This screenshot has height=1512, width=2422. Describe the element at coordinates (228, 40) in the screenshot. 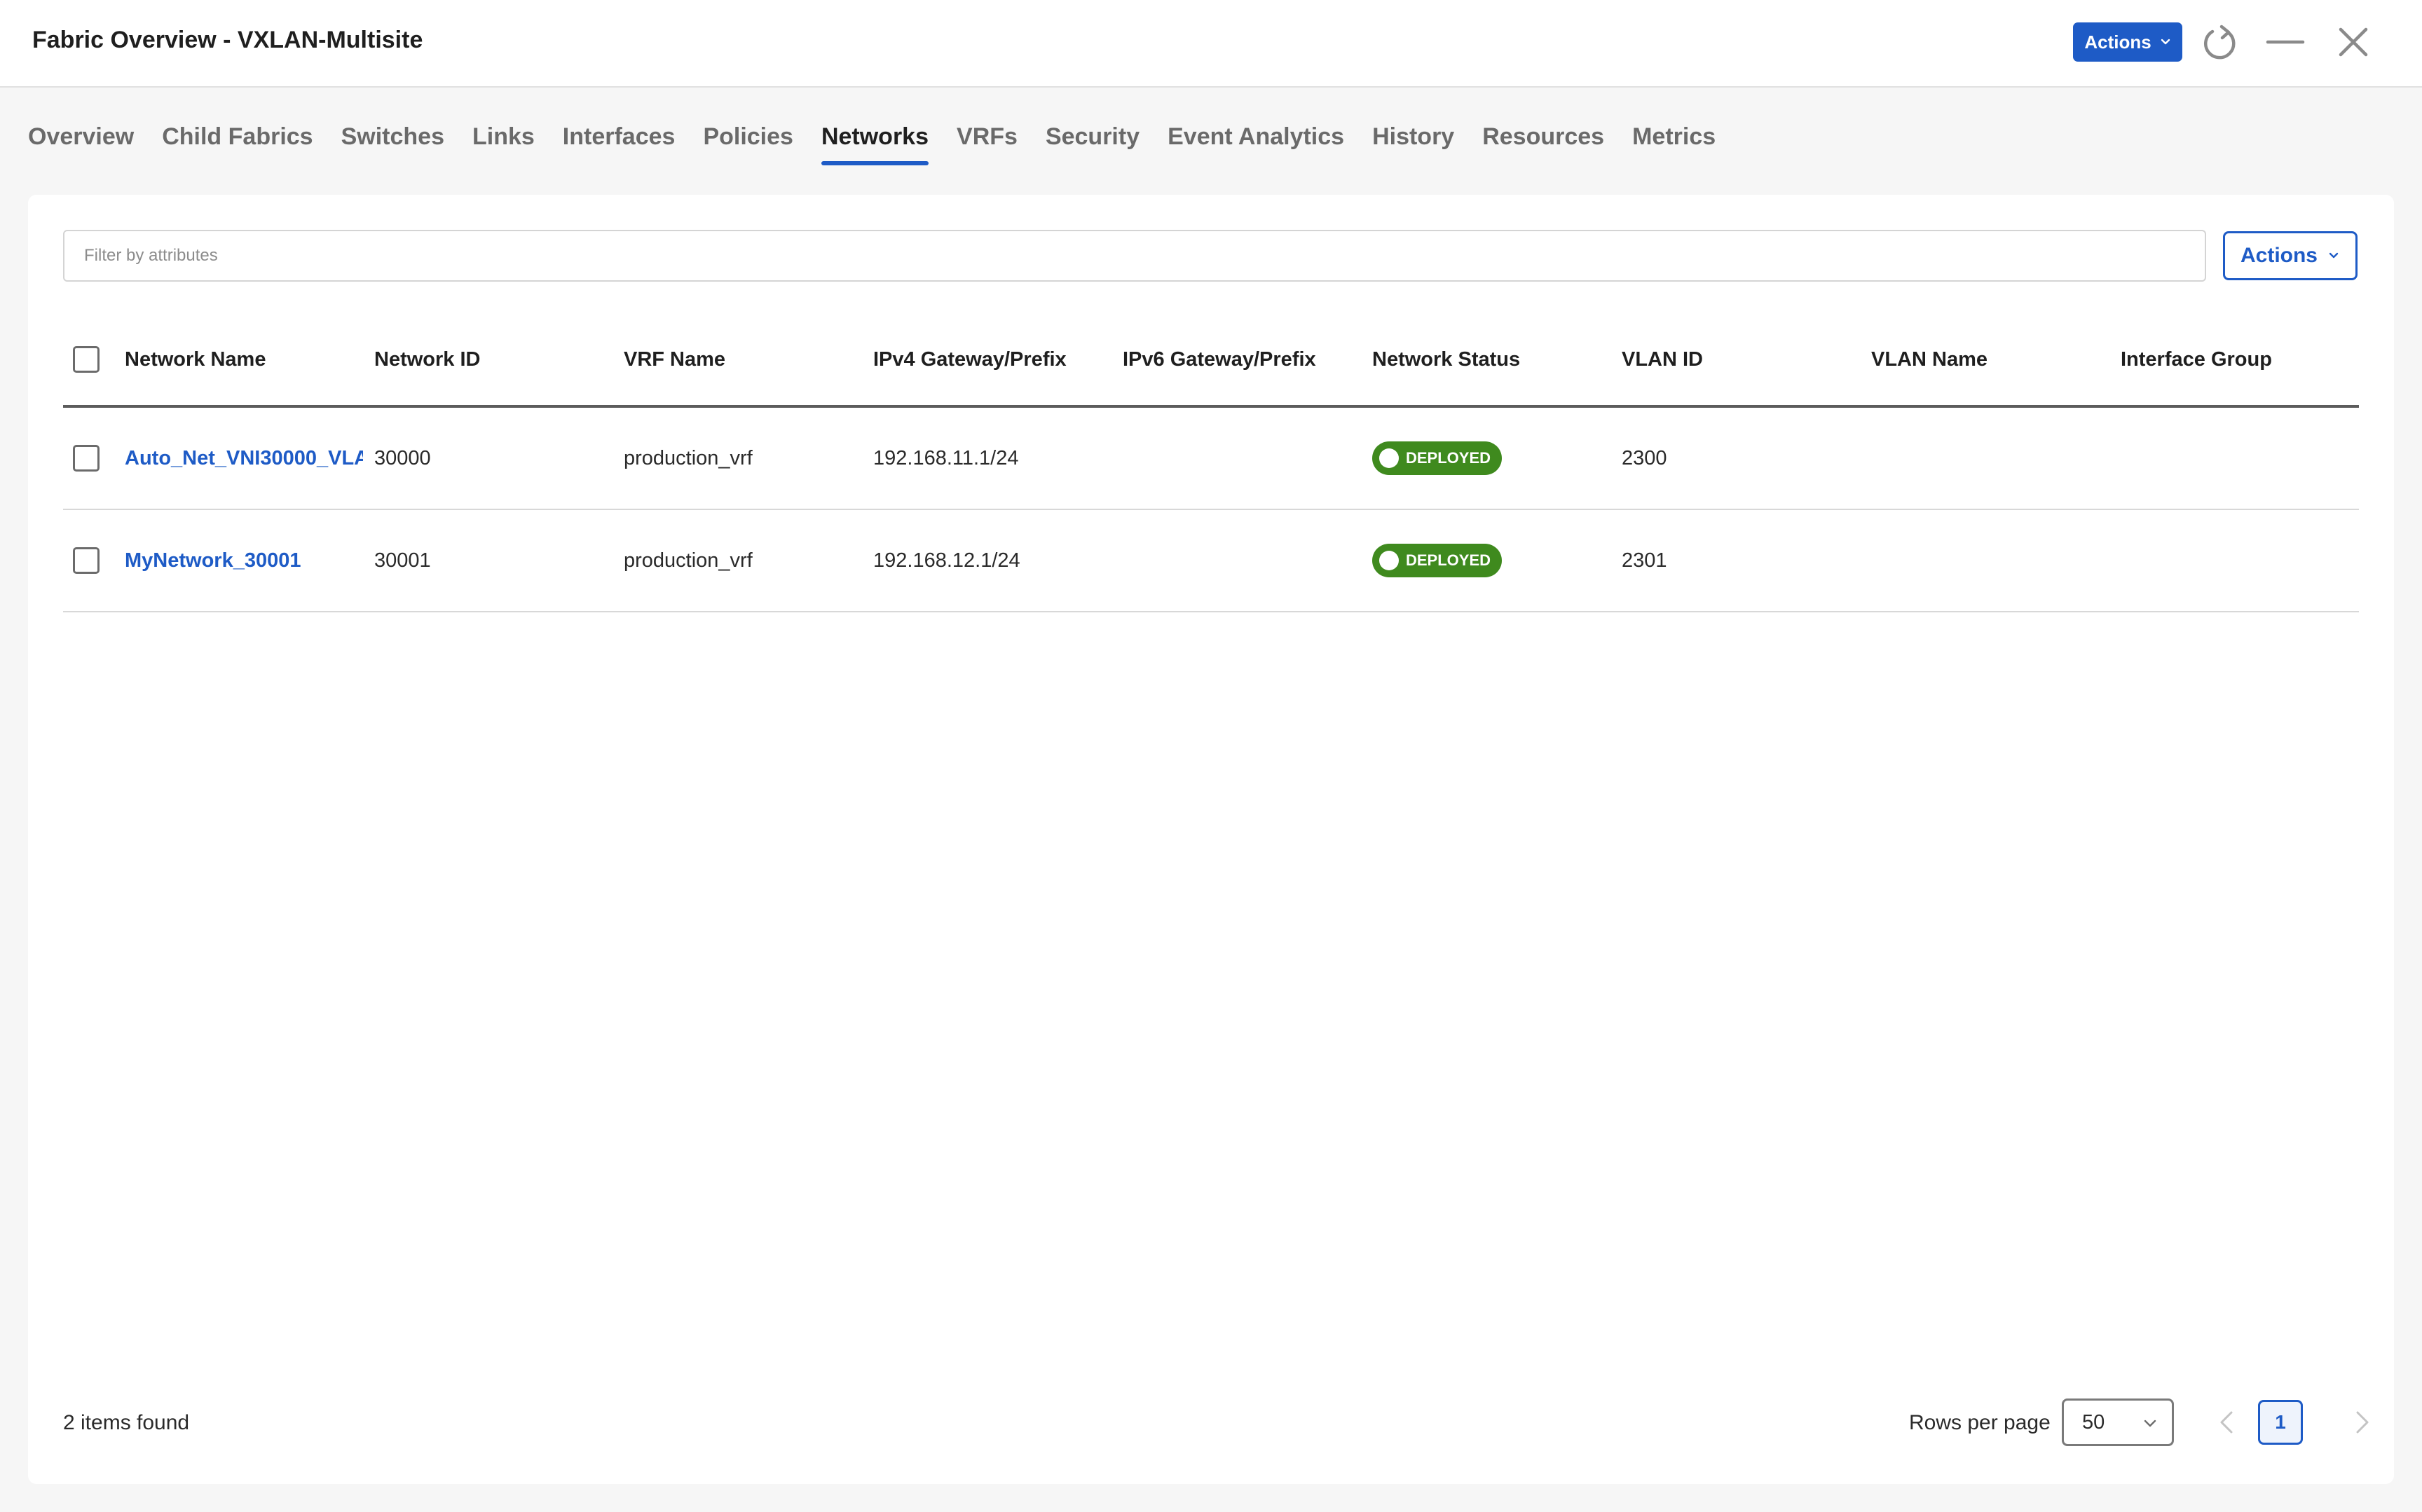

I see `page-title: Fabric Overview - VXLAN-Multisite` at that location.